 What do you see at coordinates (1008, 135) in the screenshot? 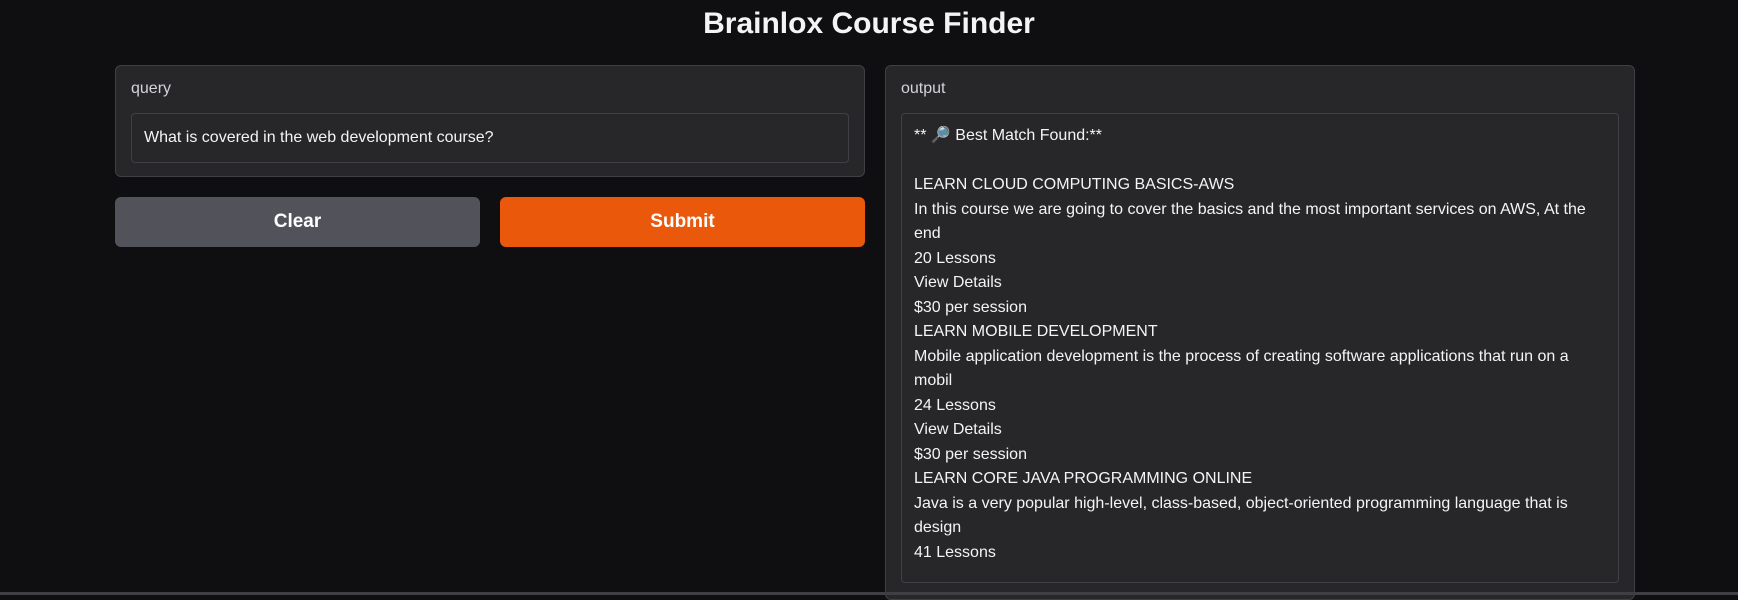
I see `output-line: ** 🔎 Best Match Found:**` at bounding box center [1008, 135].